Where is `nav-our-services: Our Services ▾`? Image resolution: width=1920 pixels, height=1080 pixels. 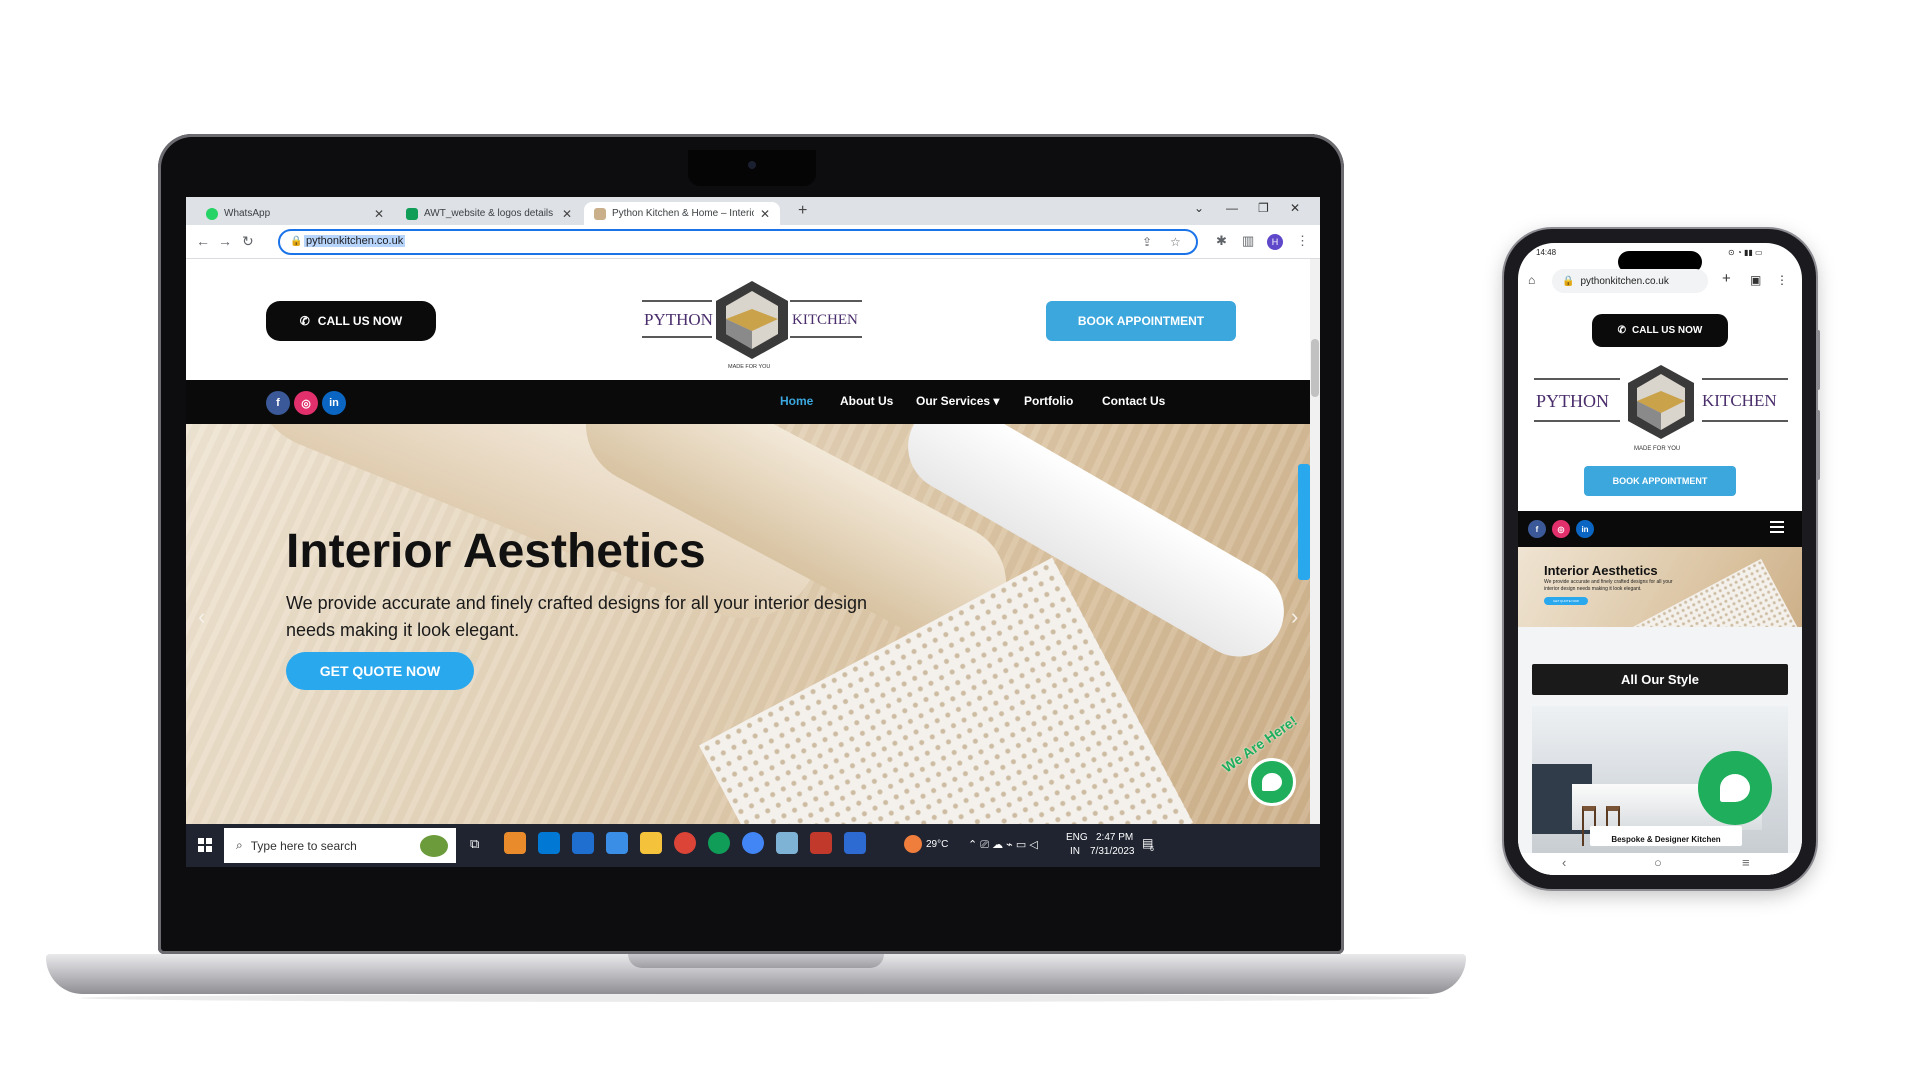
nav-our-services: Our Services ▾ is located at coordinates (957, 401).